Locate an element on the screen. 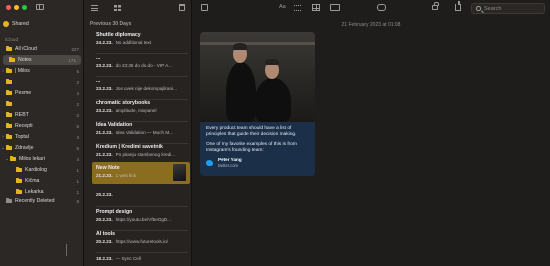 This screenshot has height=266, width=550. sidebar-item-shared: Shared is located at coordinates (42, 24).